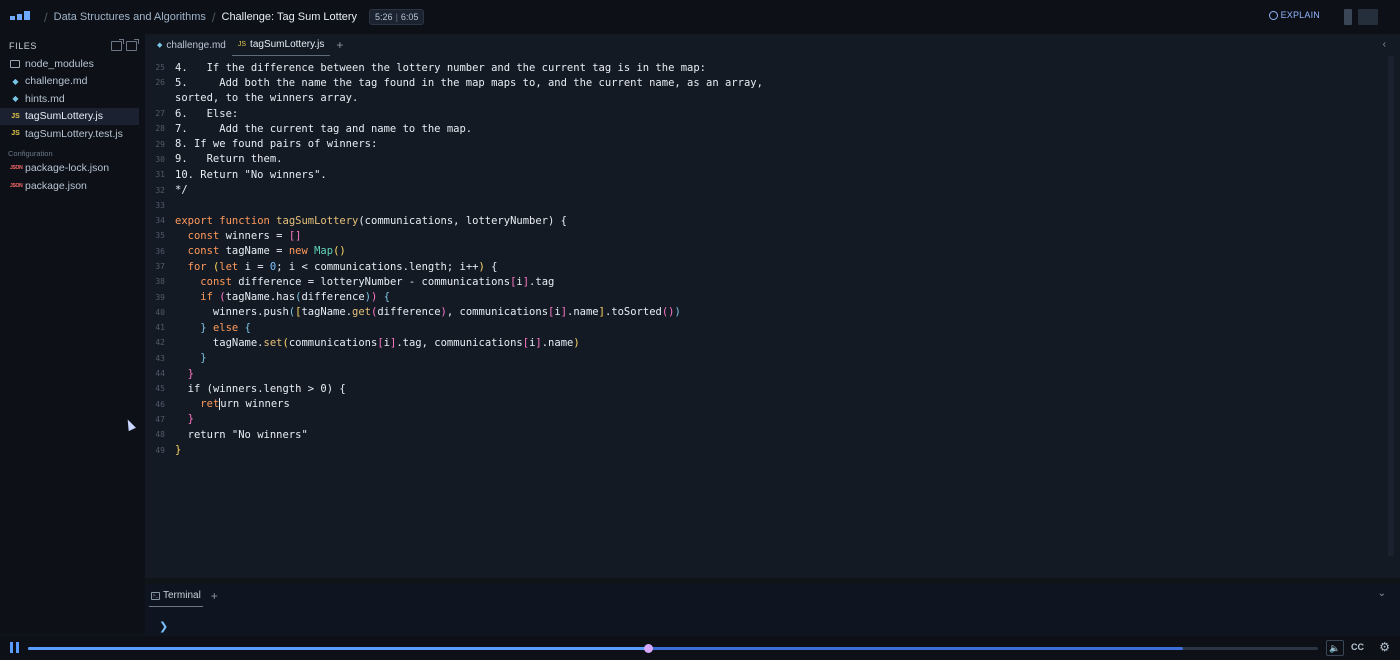 The height and width of the screenshot is (660, 1400). What do you see at coordinates (160, 251) in the screenshot?
I see `line-number: 36` at bounding box center [160, 251].